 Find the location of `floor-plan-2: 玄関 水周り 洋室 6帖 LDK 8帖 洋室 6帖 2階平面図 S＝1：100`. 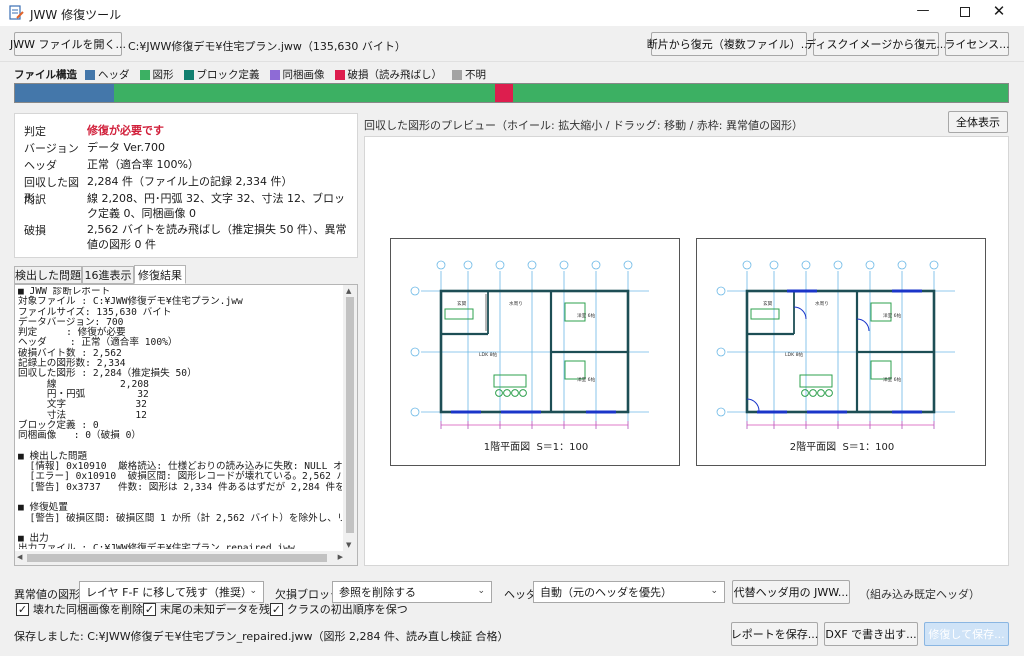

floor-plan-2: 玄関 水周り 洋室 6帖 LDK 8帖 洋室 6帖 2階平面図 S＝1：100 is located at coordinates (841, 352).